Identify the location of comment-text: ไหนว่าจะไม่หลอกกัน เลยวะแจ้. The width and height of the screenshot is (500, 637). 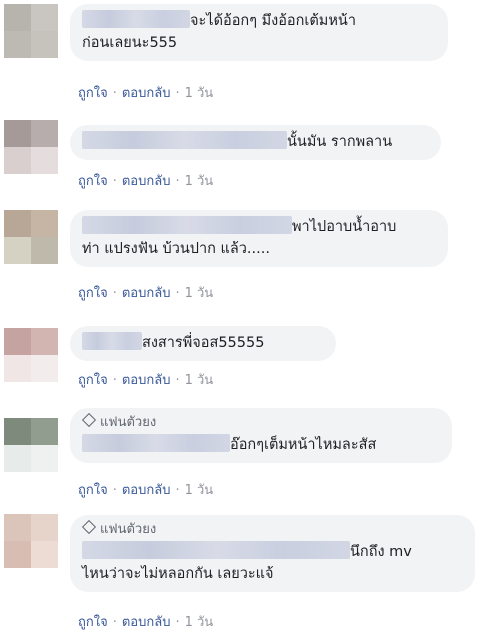
(178, 574).